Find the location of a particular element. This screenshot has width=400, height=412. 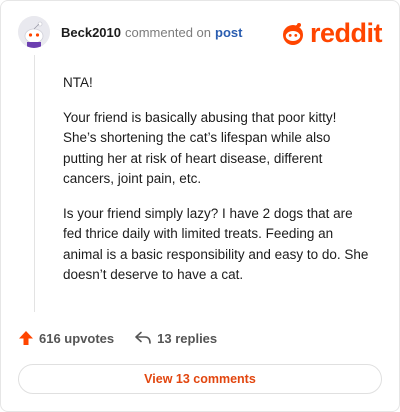

upvote-button: 616 upvotes is located at coordinates (66, 338).